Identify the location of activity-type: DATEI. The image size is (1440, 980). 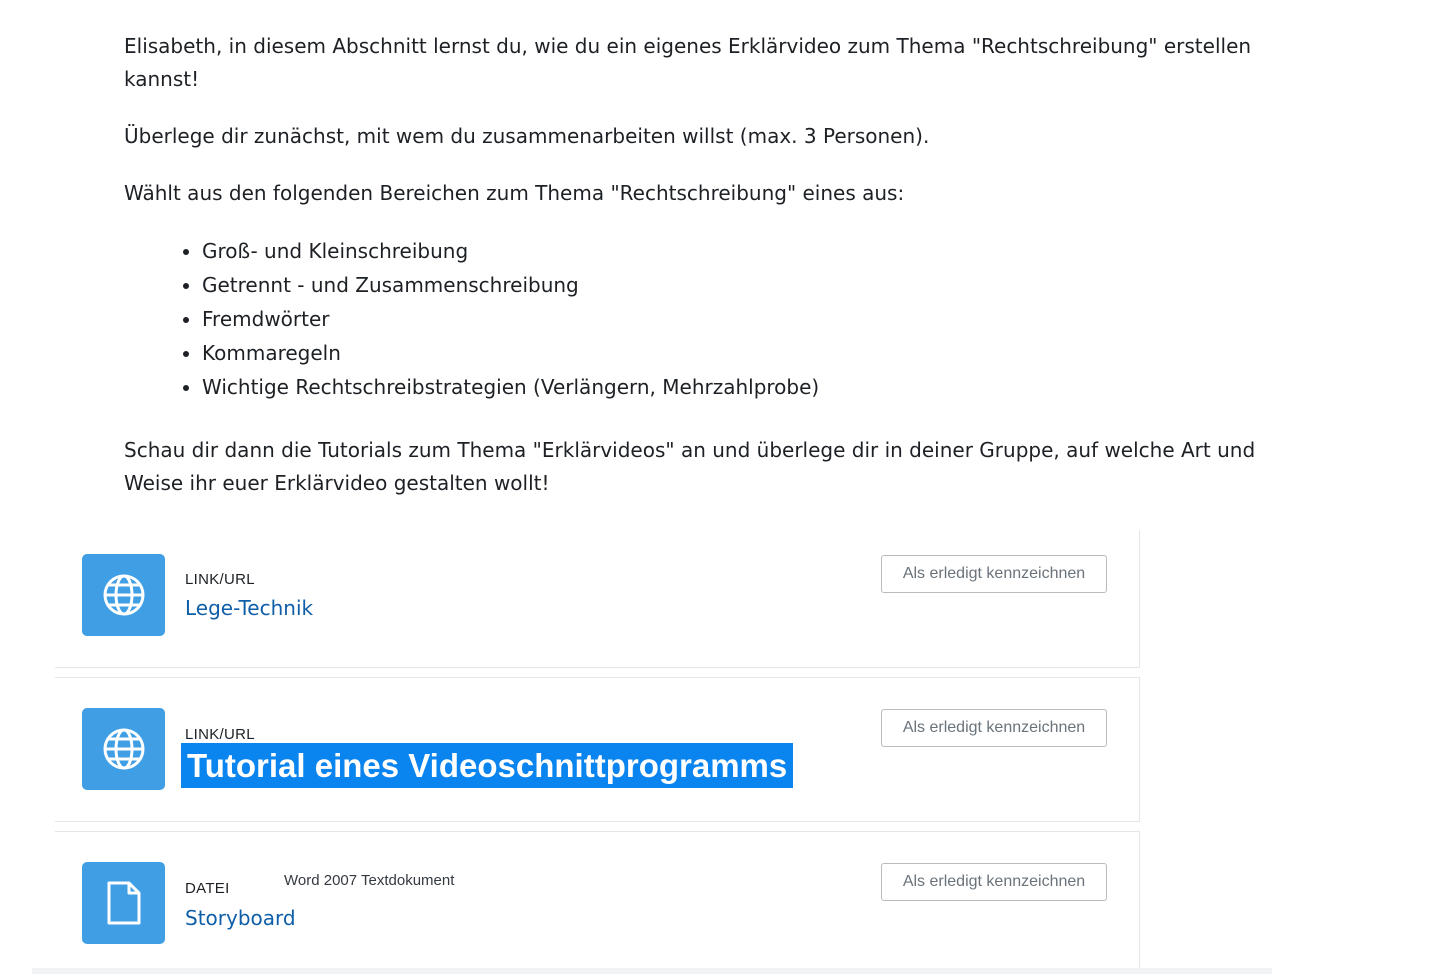
(207, 888).